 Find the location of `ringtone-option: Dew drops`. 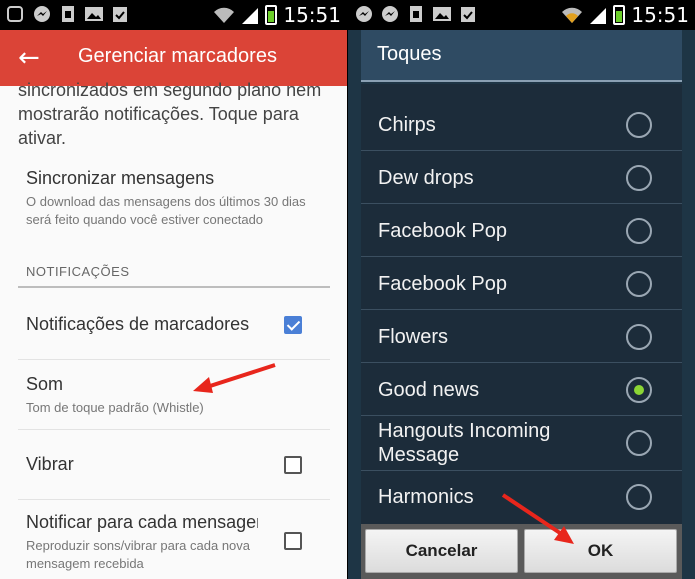

ringtone-option: Dew drops is located at coordinates (521, 177).